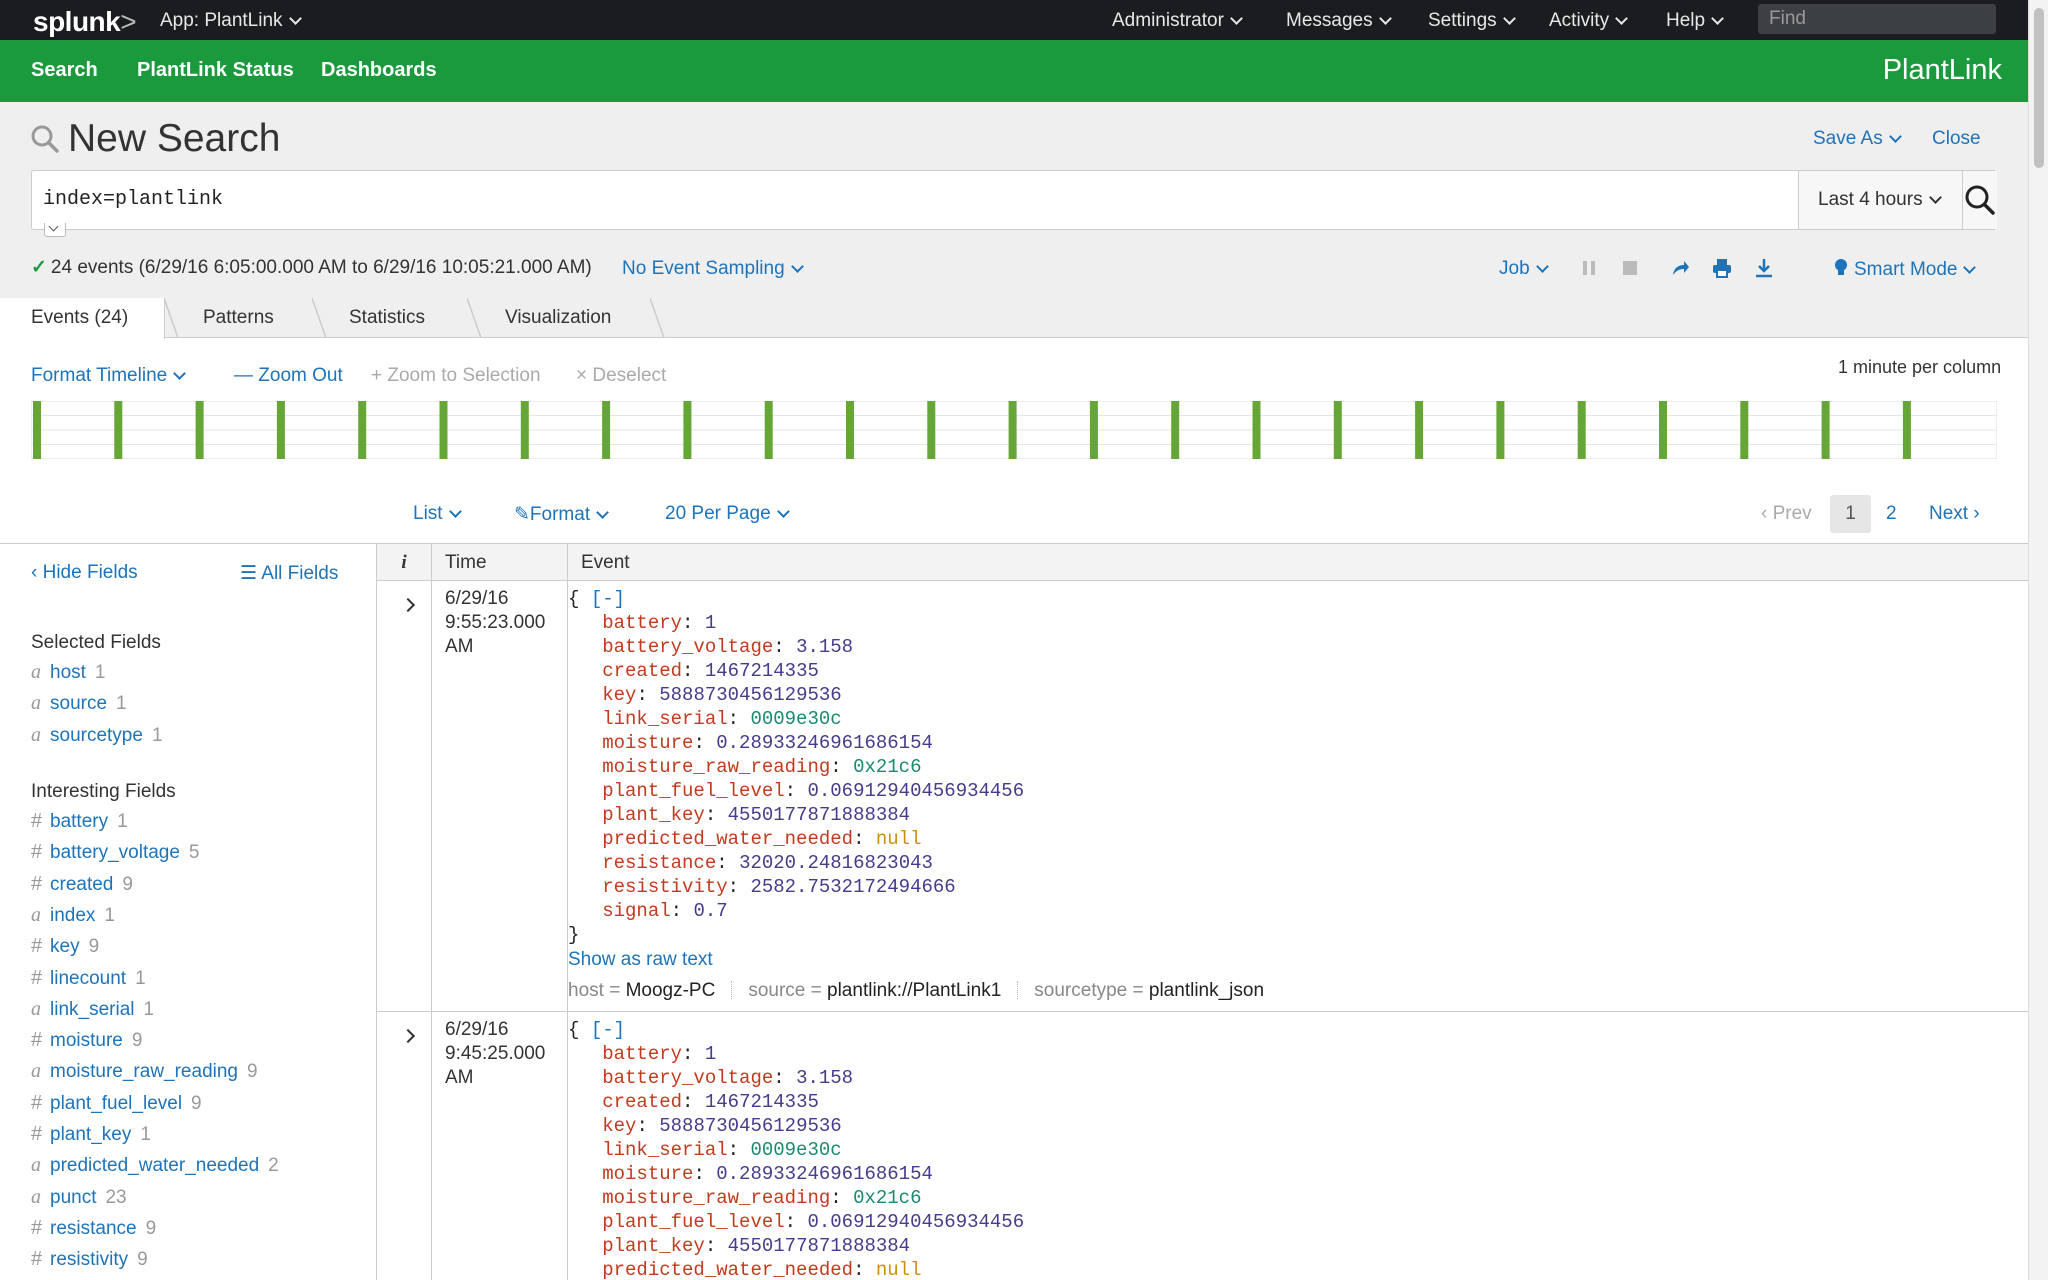  What do you see at coordinates (1149, 990) in the screenshot?
I see `metadata-sourcetype: sourcetype = plantlink_json` at bounding box center [1149, 990].